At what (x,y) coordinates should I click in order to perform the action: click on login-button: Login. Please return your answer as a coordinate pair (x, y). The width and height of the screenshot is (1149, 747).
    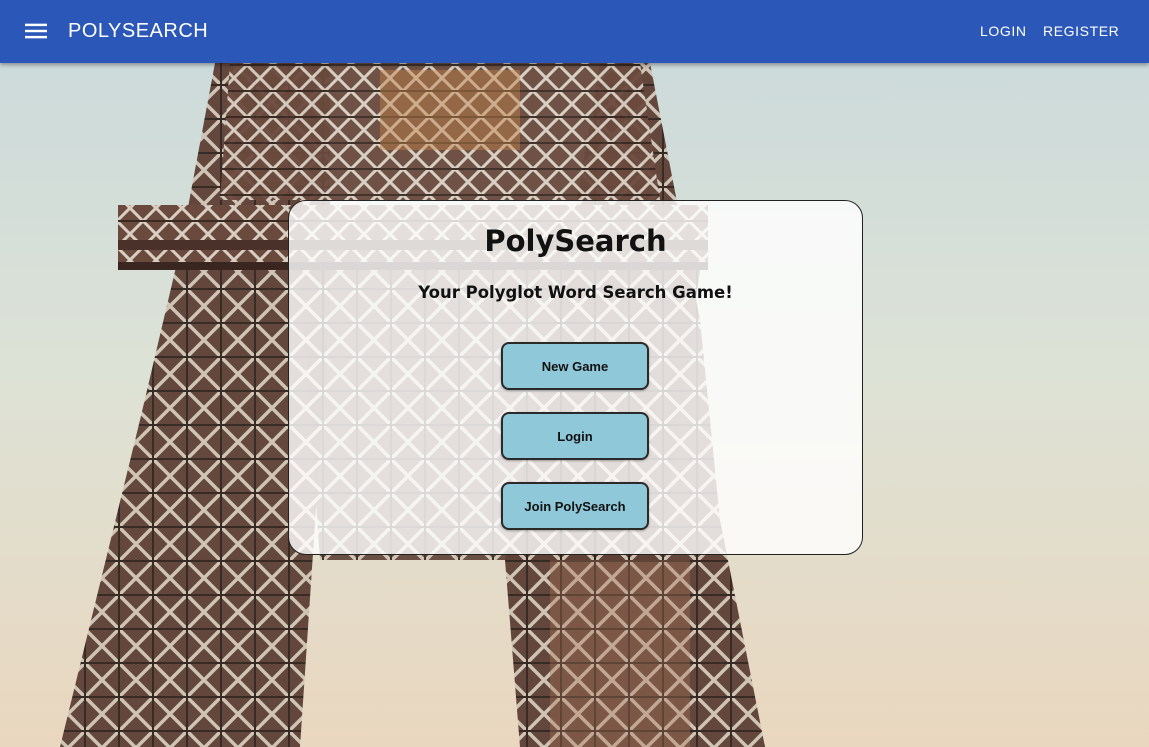
    Looking at the image, I should click on (575, 436).